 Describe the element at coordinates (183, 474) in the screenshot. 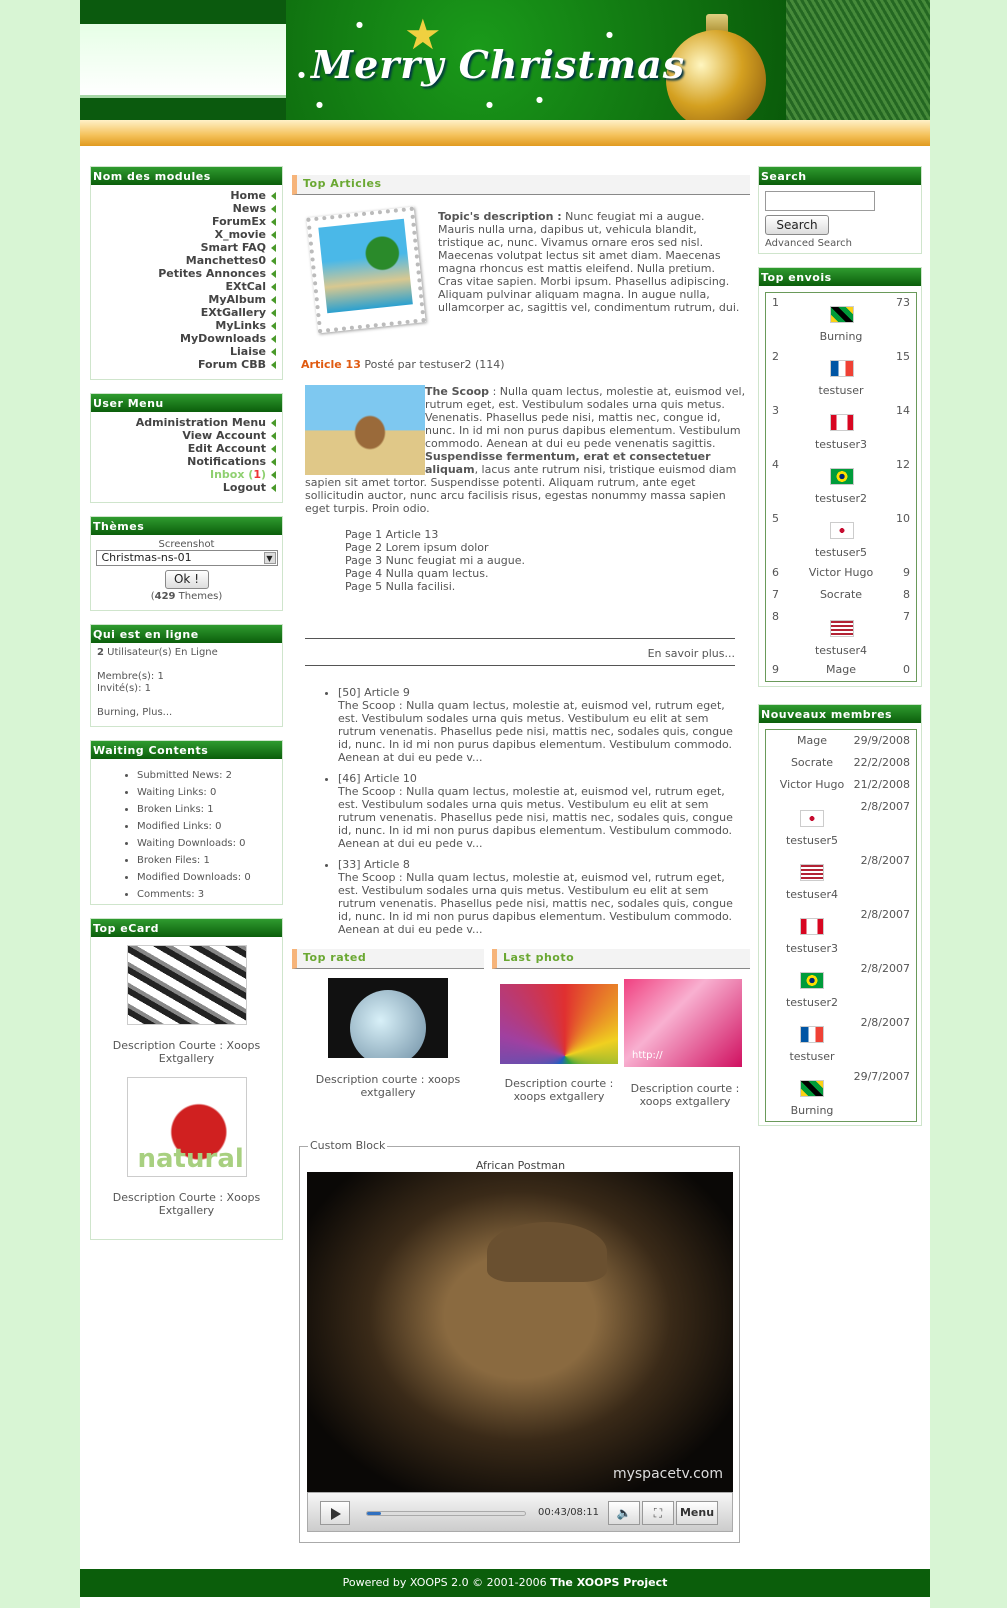

I see `user-menu-inbox: Inbox (1)` at that location.